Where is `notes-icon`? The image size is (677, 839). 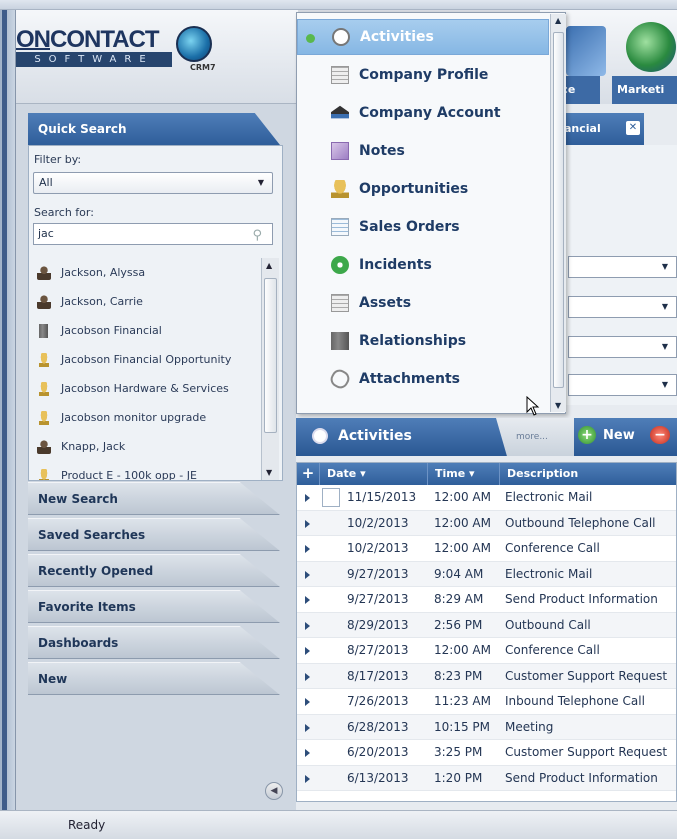
notes-icon is located at coordinates (340, 151).